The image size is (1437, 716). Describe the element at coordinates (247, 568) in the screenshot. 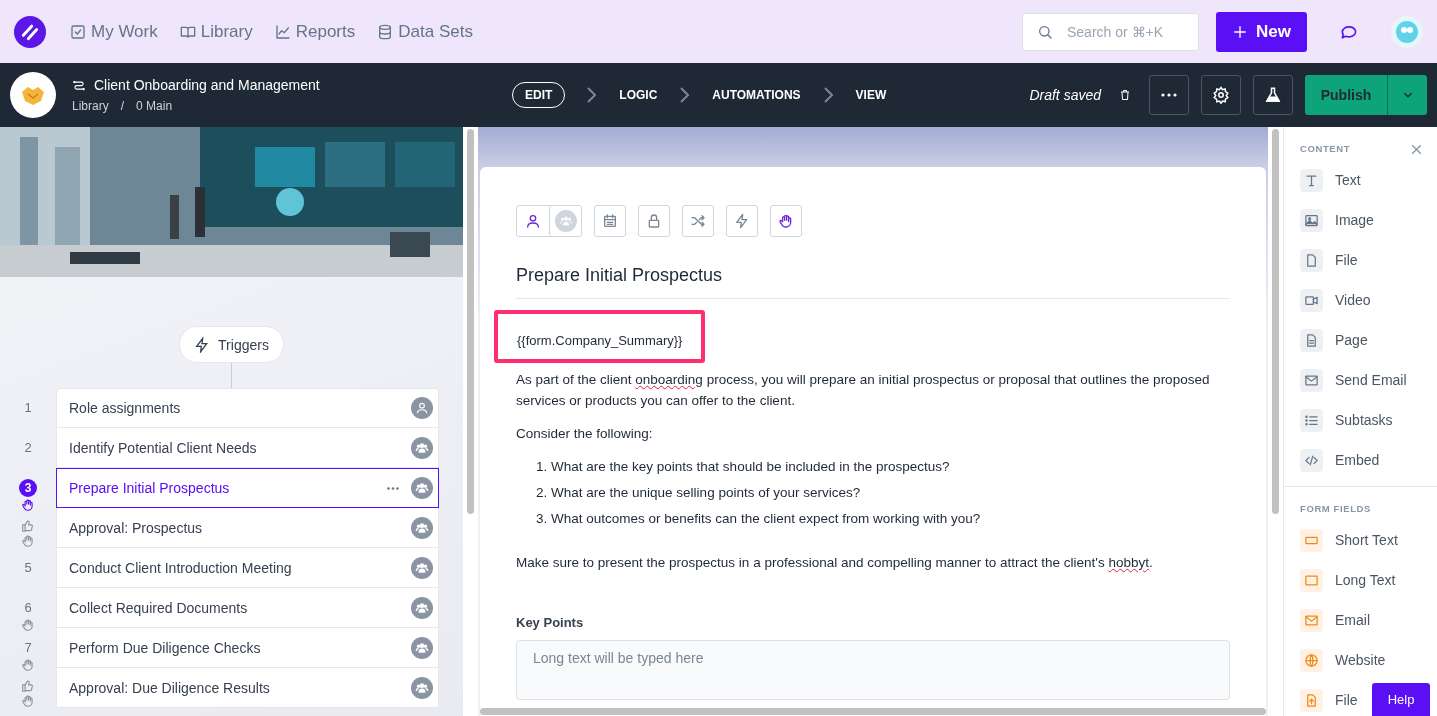

I see `task-item: Conduct Client Introduction Meeting` at that location.